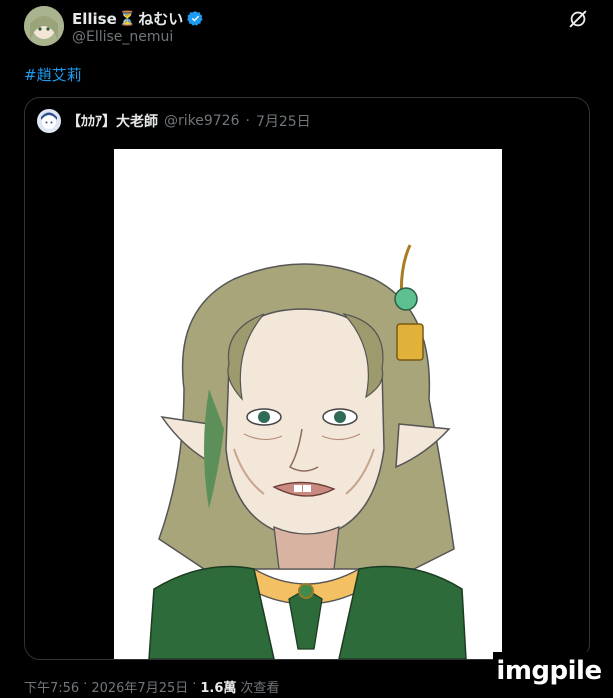 This screenshot has height=698, width=613. Describe the element at coordinates (160, 18) in the screenshot. I see `author-name-suffix: ねむい` at that location.